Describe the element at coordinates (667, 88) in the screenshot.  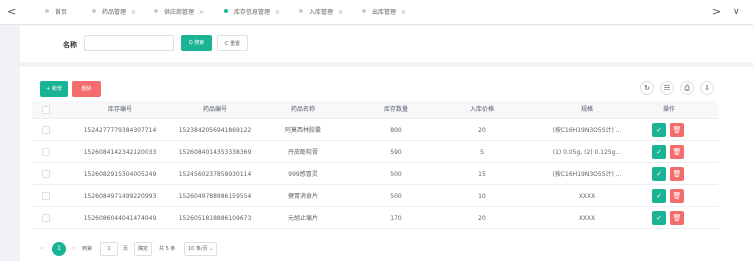
I see `columns-icon: ☷` at that location.